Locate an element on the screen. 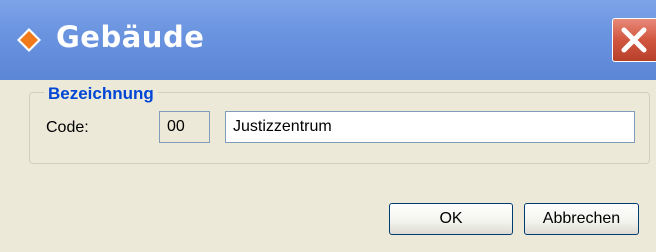  orange-diamond-icon is located at coordinates (29, 40).